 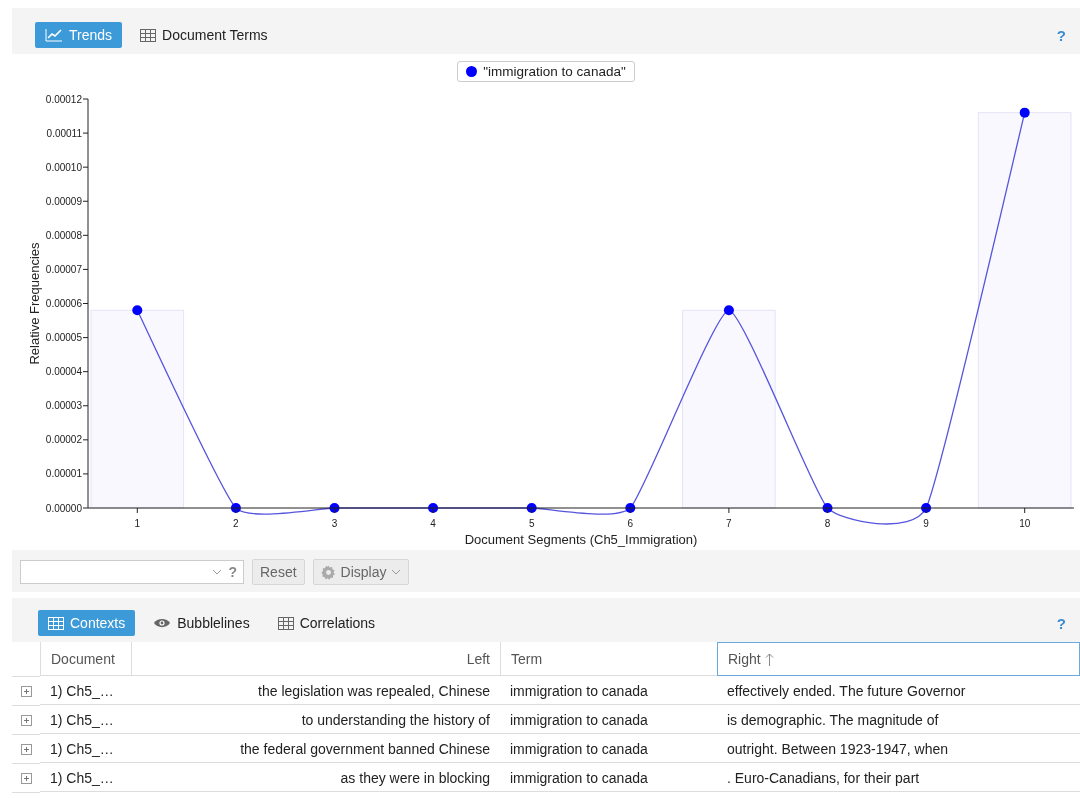 I want to click on legend: "immigration to canada", so click(x=546, y=71).